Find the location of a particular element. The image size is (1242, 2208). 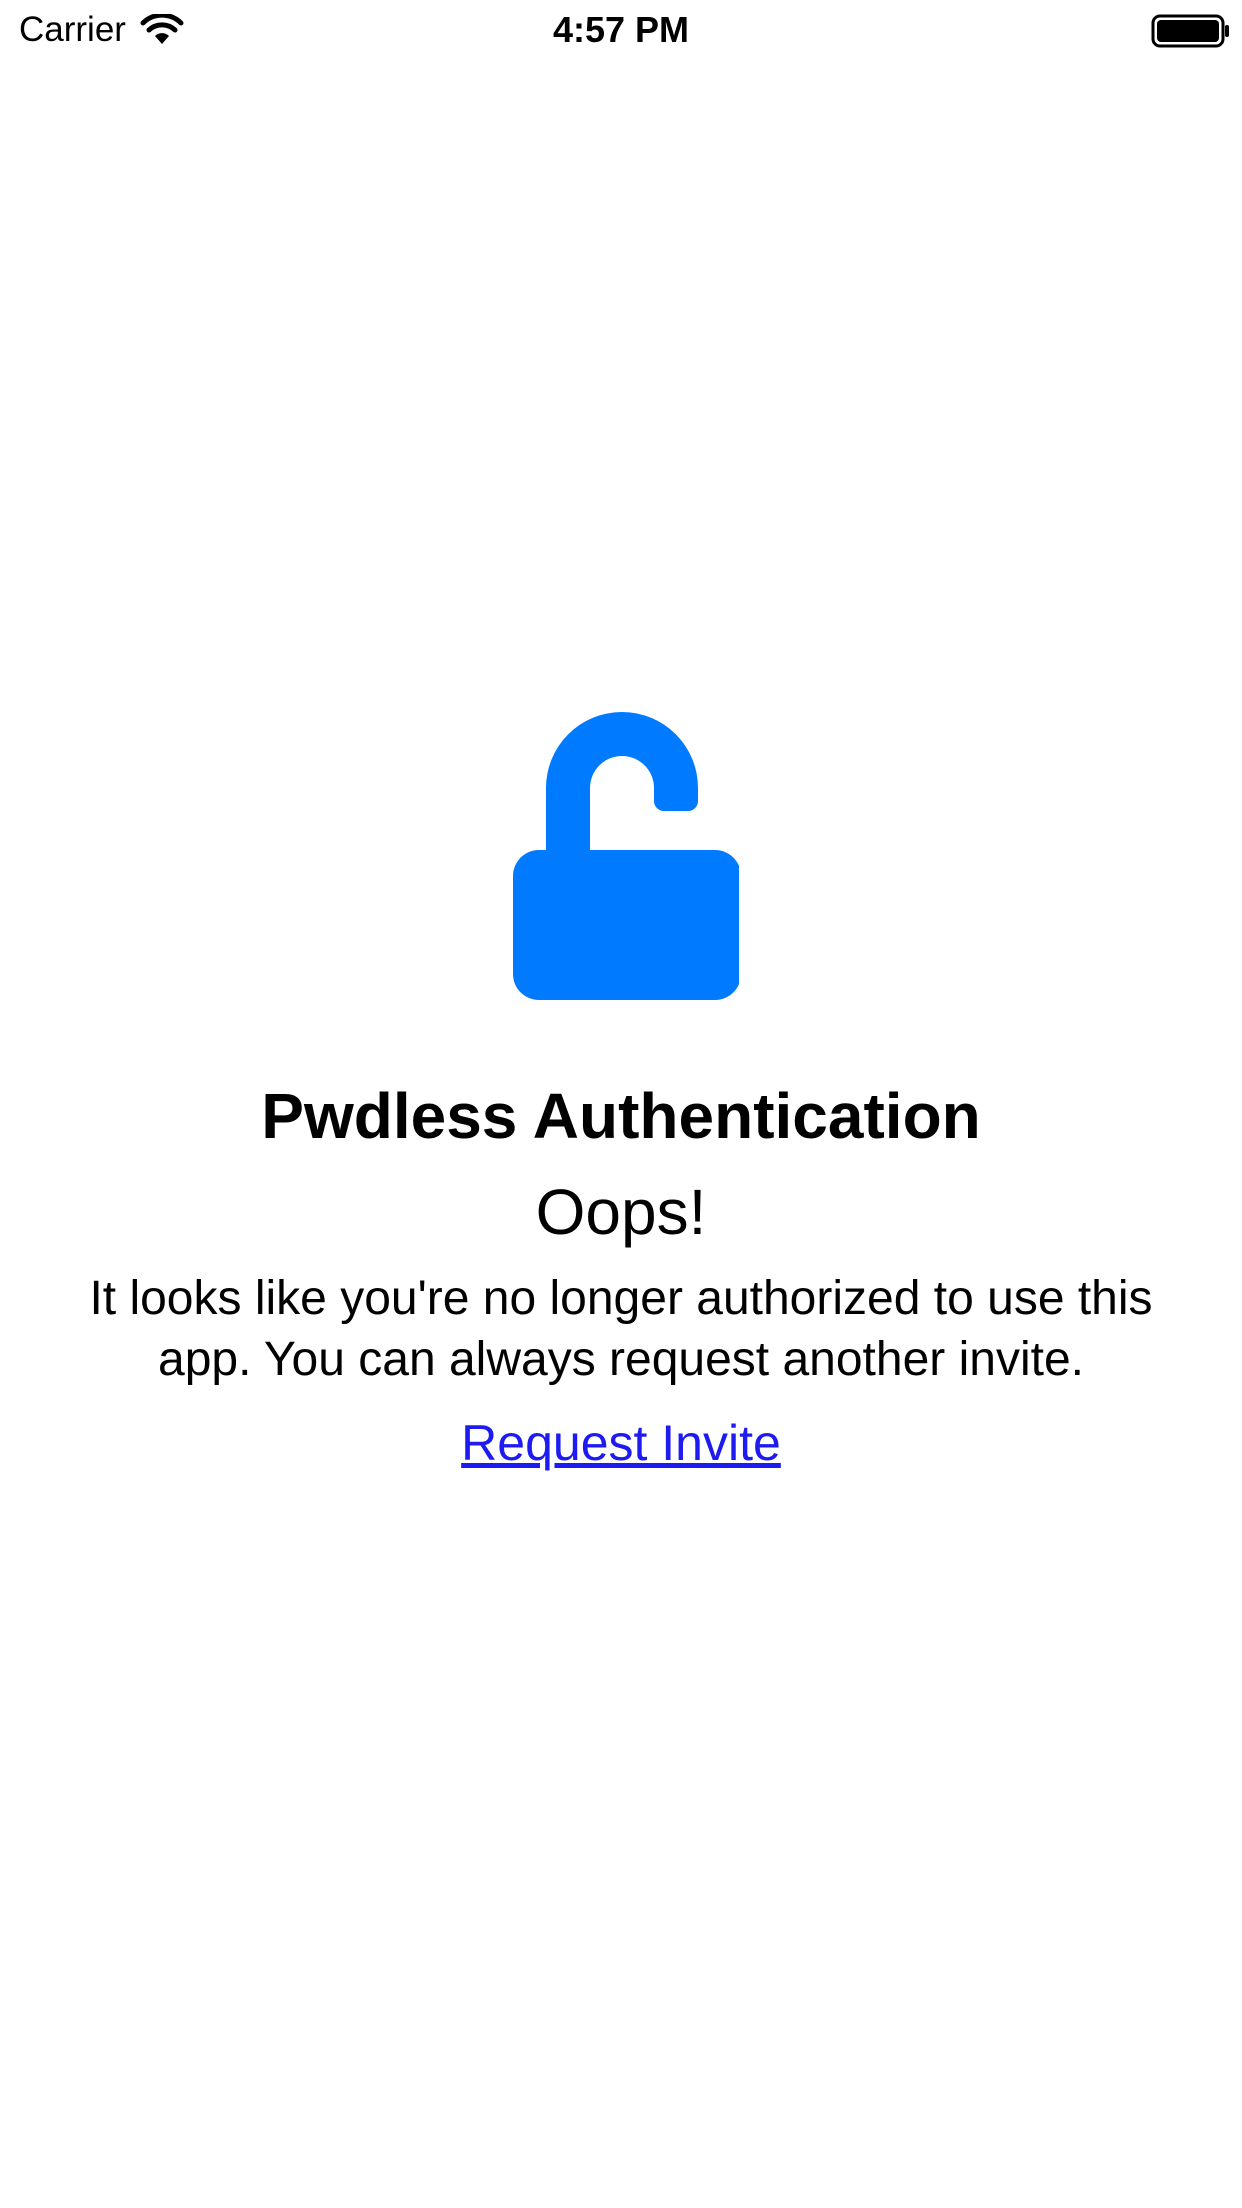

status-time: 4:57 PM is located at coordinates (621, 29).